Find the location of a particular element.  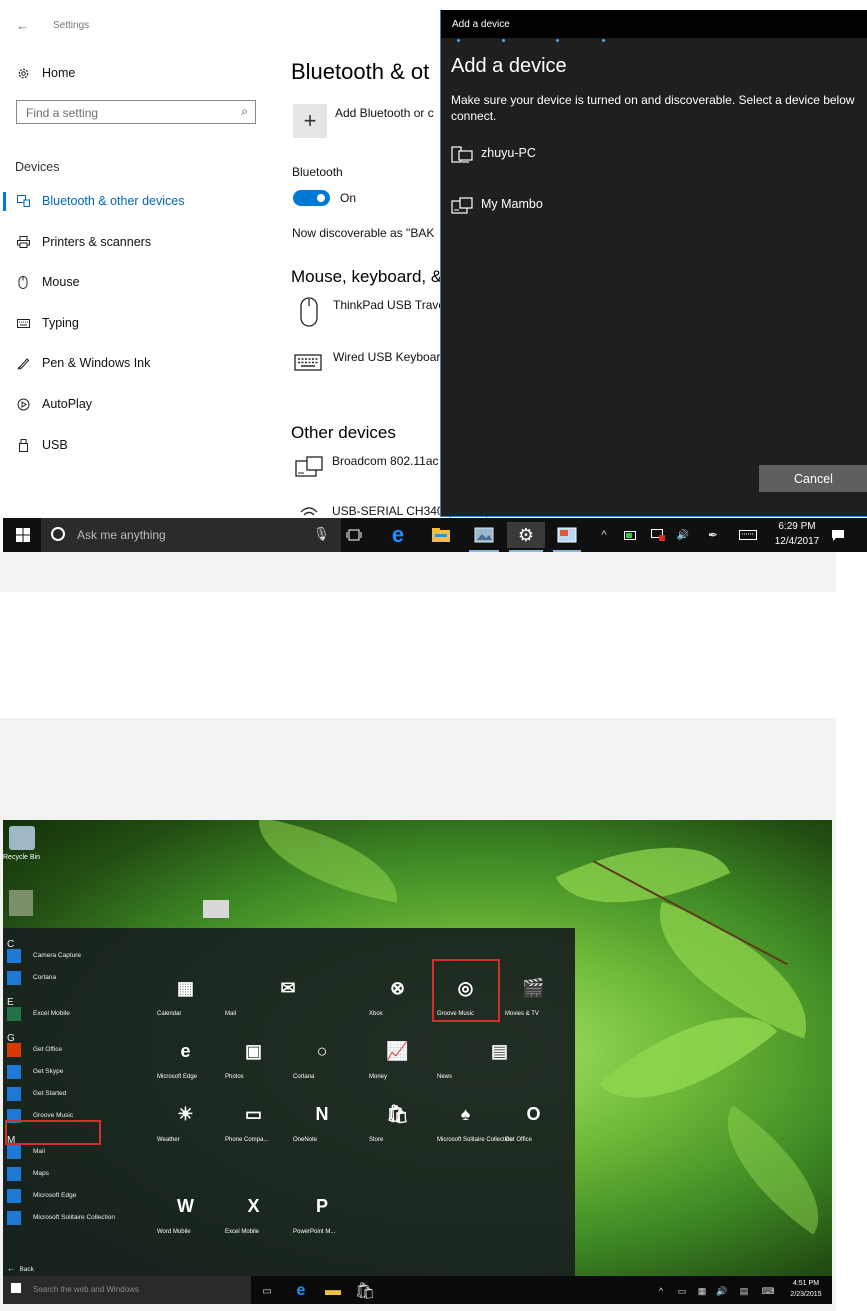

nav-typing: Typing is located at coordinates (47, 323).